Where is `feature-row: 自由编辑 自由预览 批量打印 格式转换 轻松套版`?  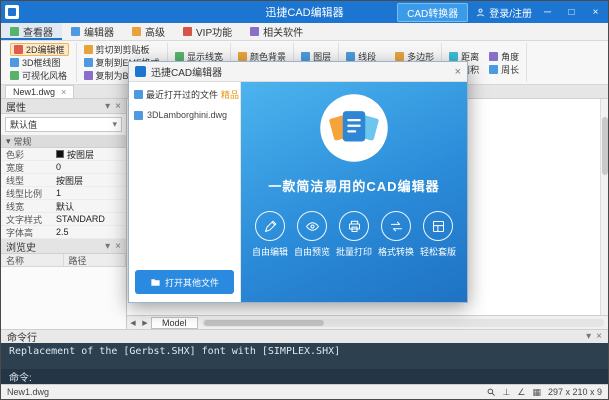 feature-row: 自由编辑 自由预览 批量打印 格式转换 轻松套版 is located at coordinates (354, 234).